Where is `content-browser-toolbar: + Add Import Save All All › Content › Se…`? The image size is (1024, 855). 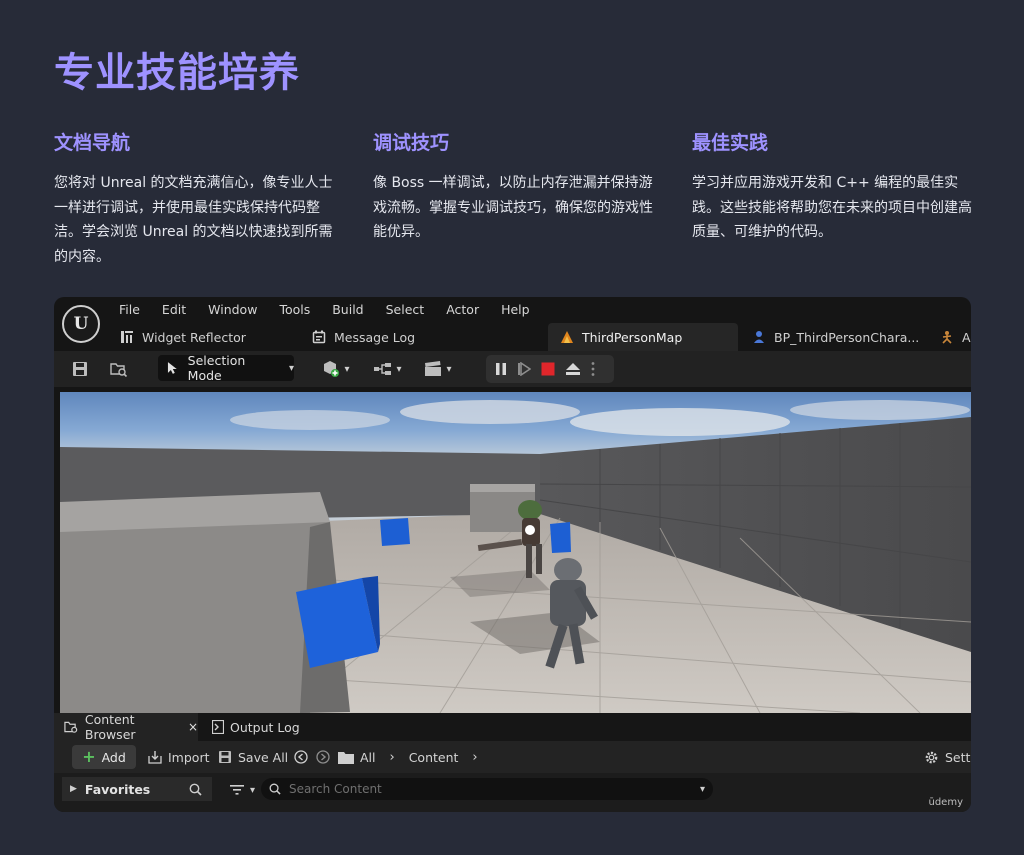 content-browser-toolbar: + Add Import Save All All › Content › Se… is located at coordinates (512, 757).